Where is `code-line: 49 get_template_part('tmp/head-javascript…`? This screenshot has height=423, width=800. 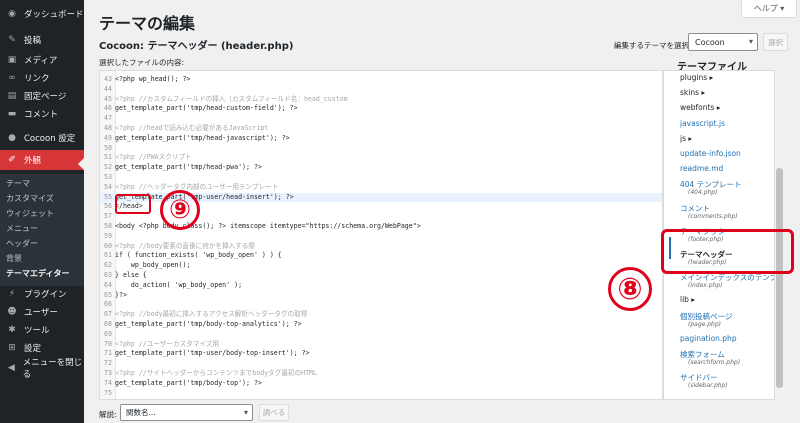
code-line: 49 get_template_part('tmp/head-javascript… is located at coordinates (381, 138).